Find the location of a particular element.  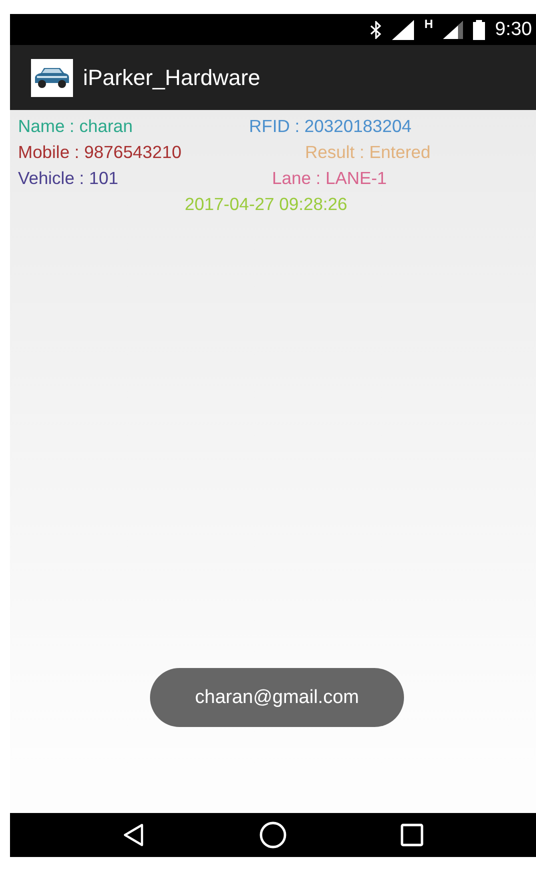

info-text: Name : charan is located at coordinates (76, 126).